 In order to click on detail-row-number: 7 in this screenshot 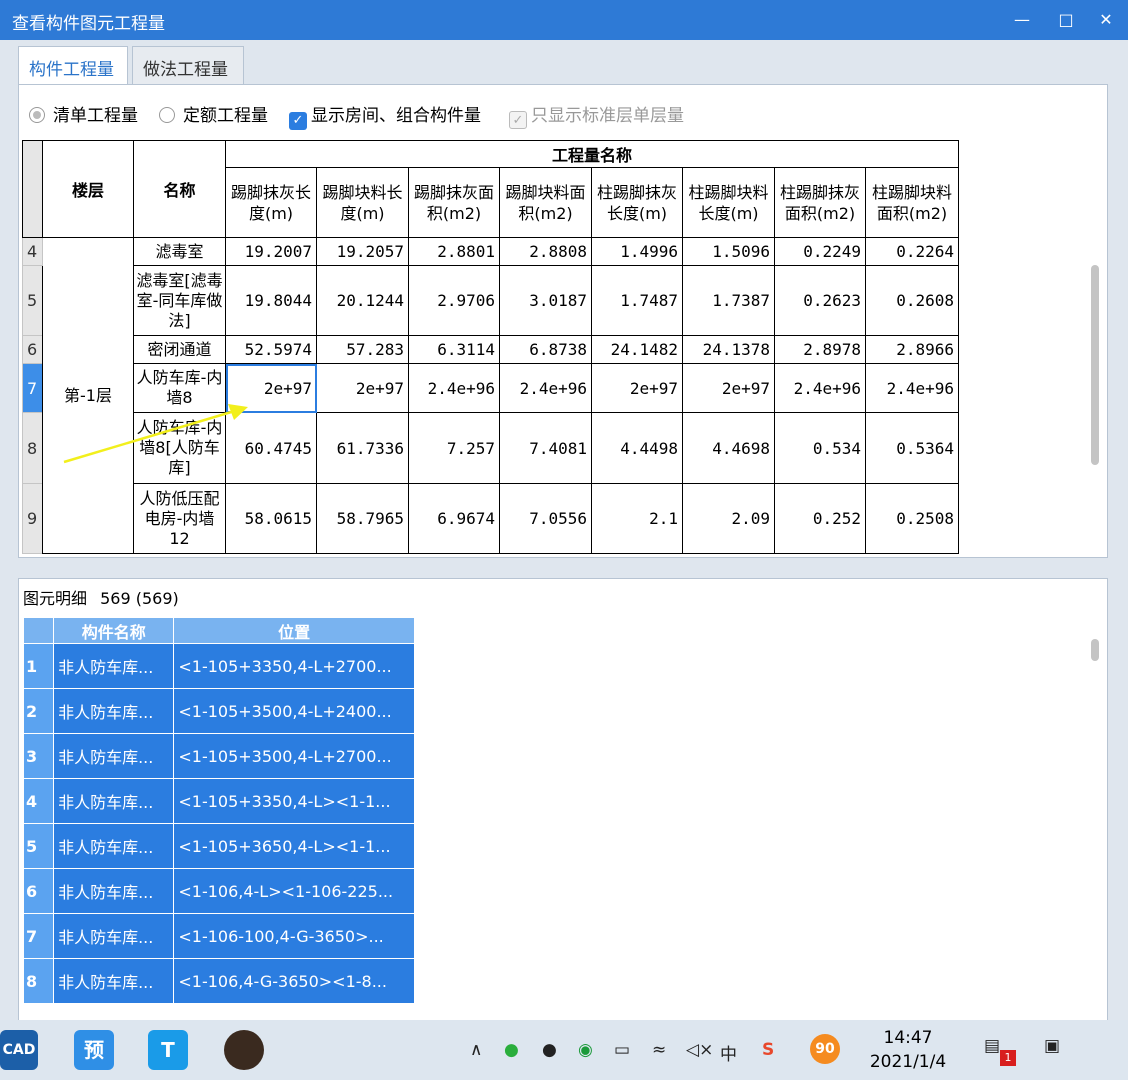, I will do `click(38, 936)`.